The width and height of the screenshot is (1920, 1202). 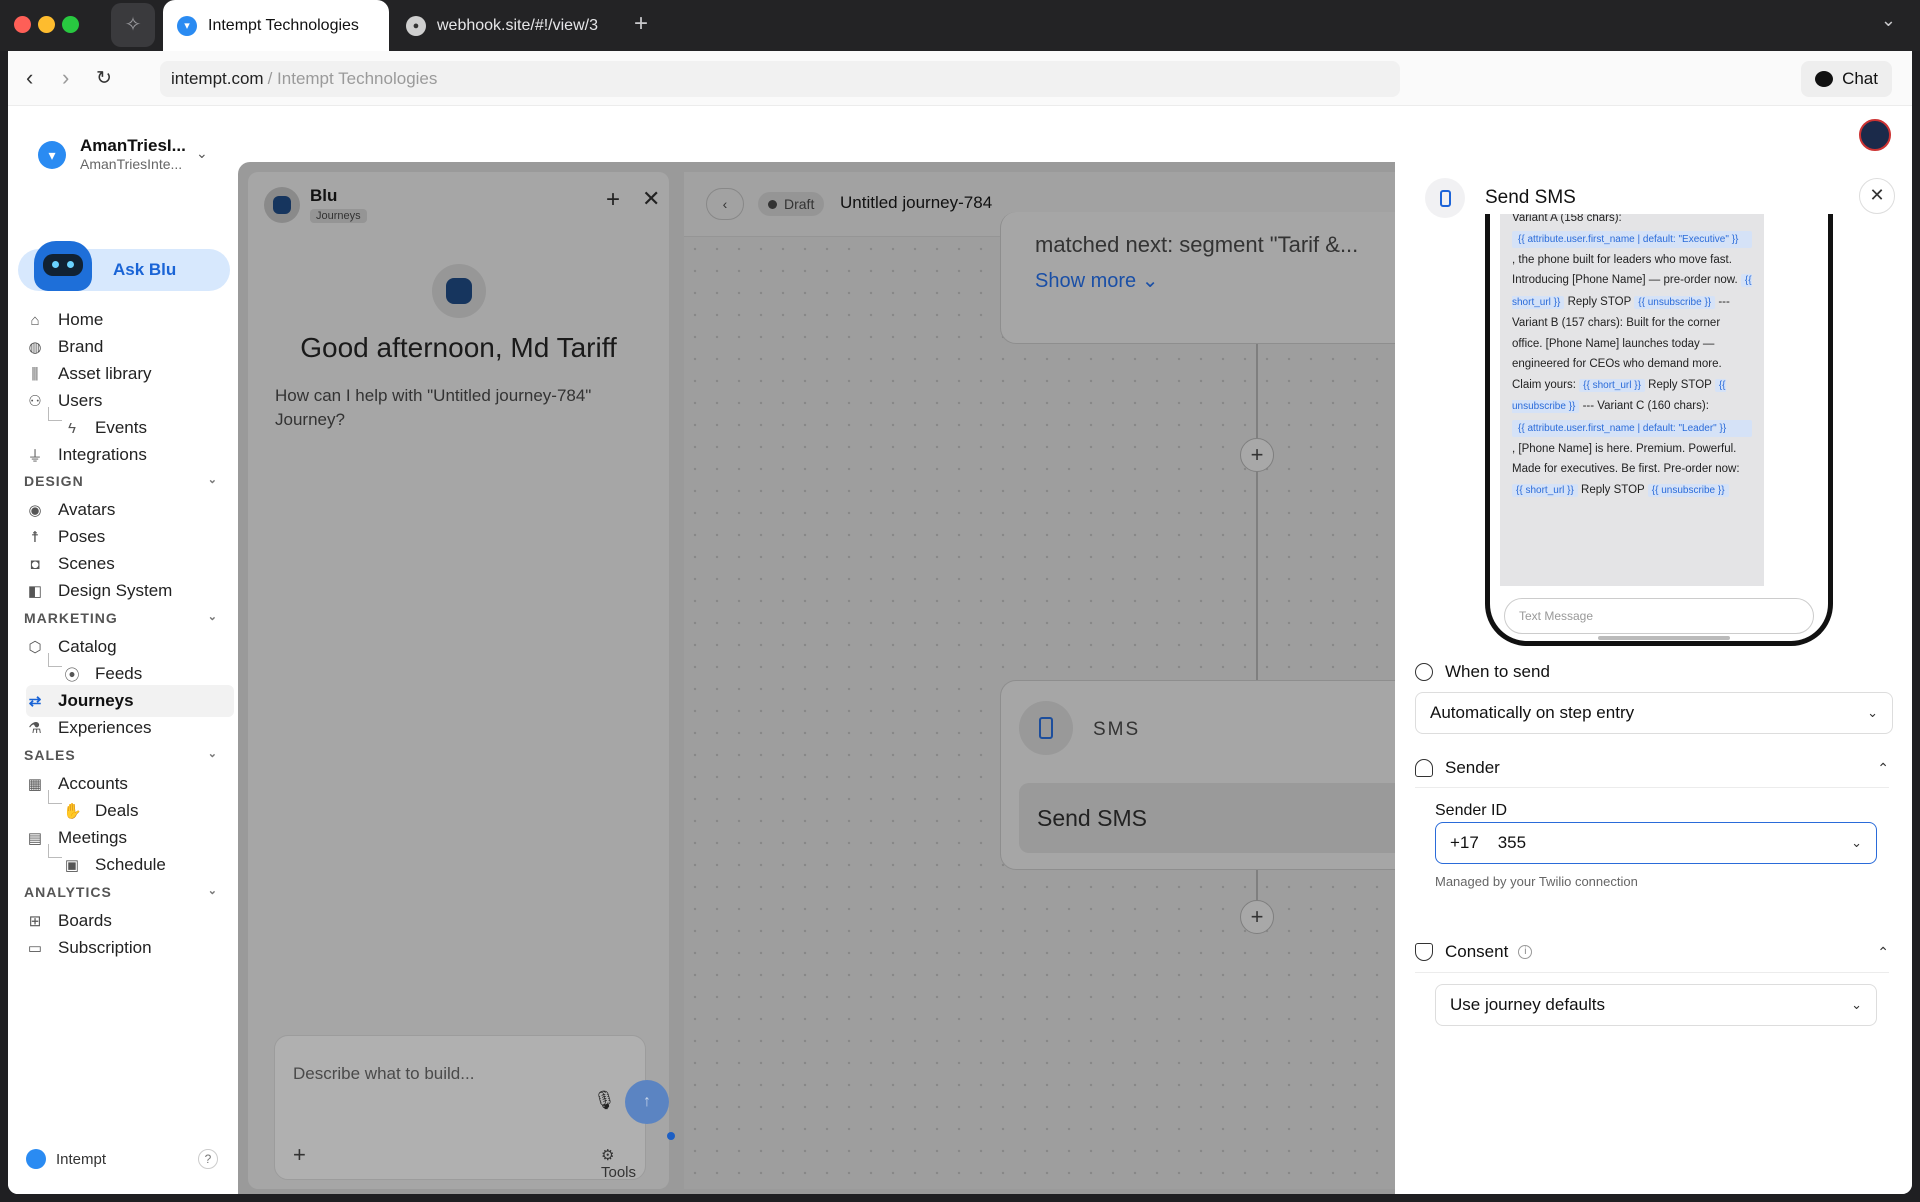 I want to click on sidebar-item-experiences: ⚗ Experiences, so click(x=130, y=728).